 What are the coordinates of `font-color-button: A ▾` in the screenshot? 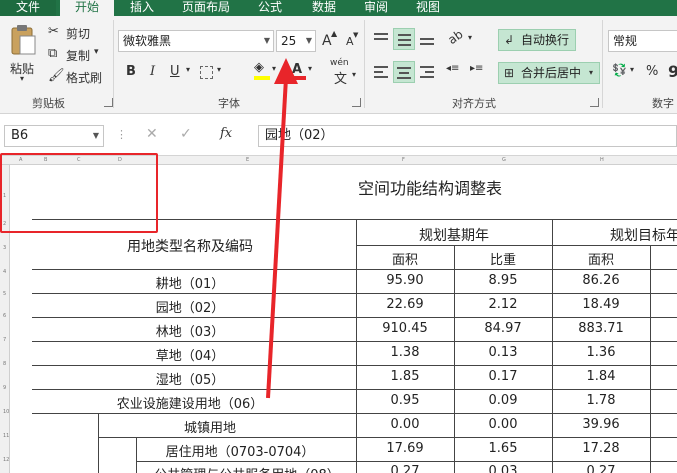 It's located at (303, 71).